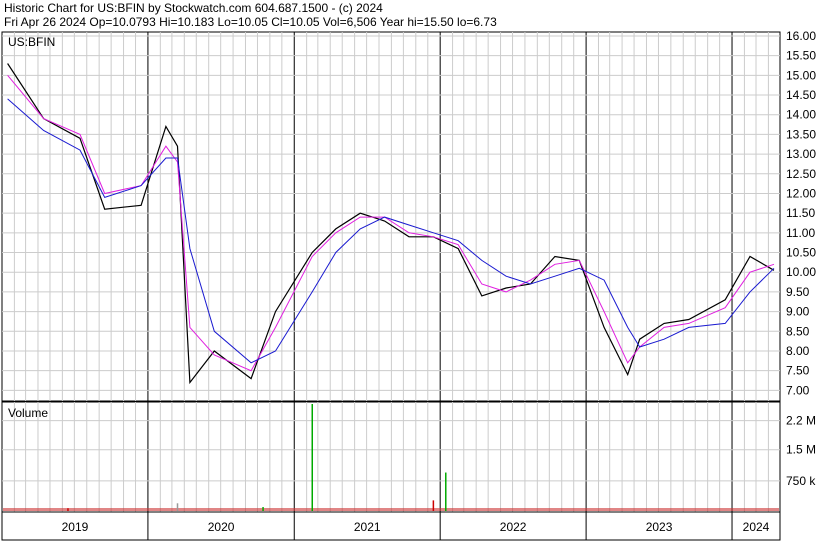  Describe the element at coordinates (367, 527) in the screenshot. I see `year-label: 2021` at that location.